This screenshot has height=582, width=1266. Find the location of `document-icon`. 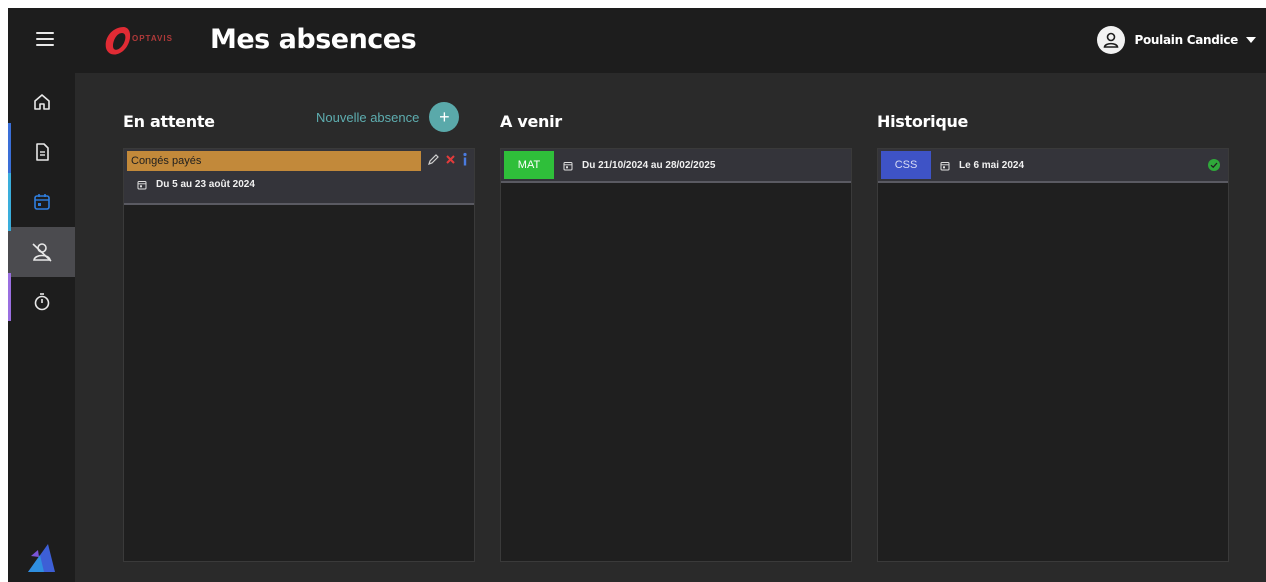

document-icon is located at coordinates (42, 152).